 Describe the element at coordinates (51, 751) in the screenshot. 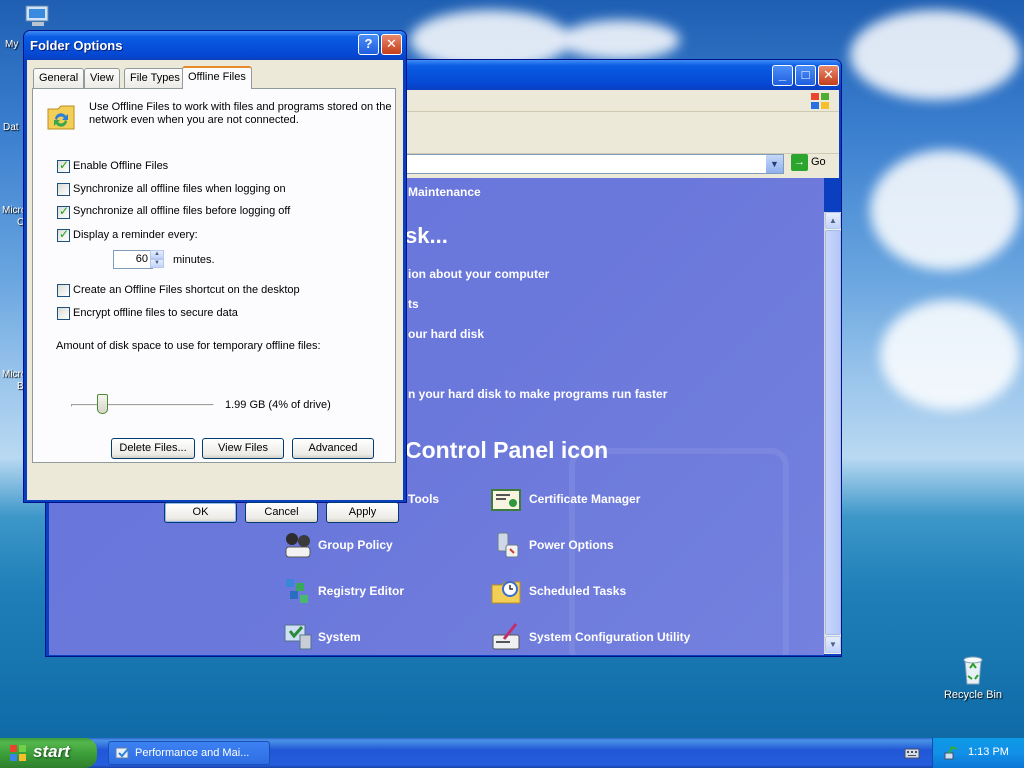

I see `start-label: start` at that location.